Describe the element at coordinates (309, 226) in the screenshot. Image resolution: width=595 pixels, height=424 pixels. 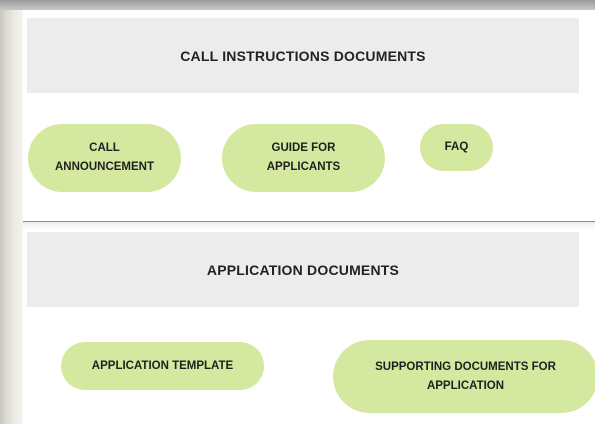
I see `section-divider-shadow` at that location.